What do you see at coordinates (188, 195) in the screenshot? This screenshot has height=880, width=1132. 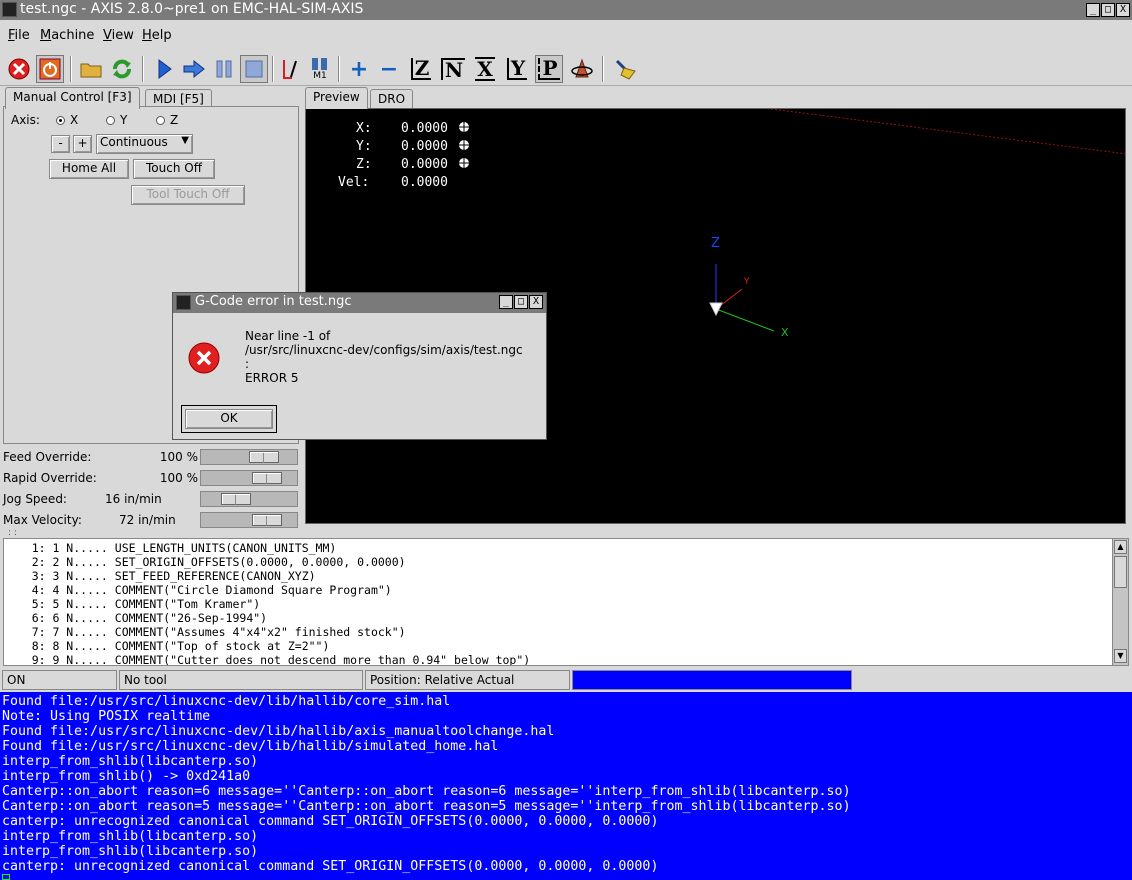 I see `tool-touch-off-button: Tool Touch Off` at bounding box center [188, 195].